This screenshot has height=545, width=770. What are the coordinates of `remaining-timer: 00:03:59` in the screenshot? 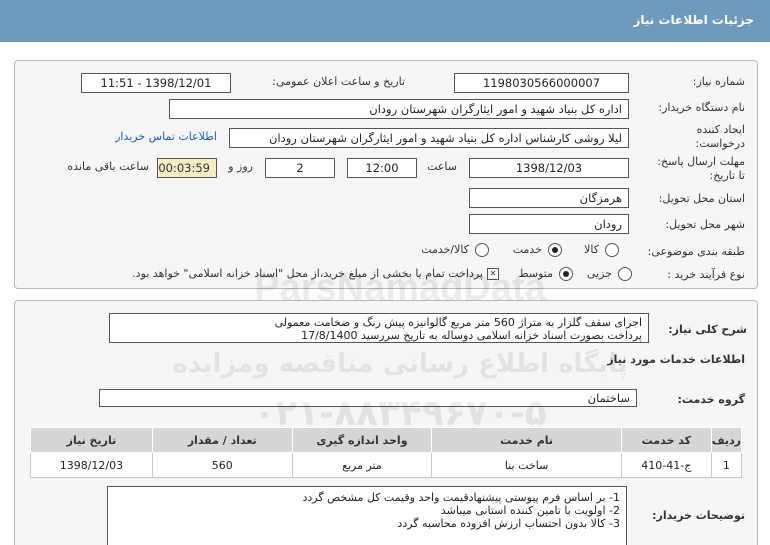 It's located at (187, 168).